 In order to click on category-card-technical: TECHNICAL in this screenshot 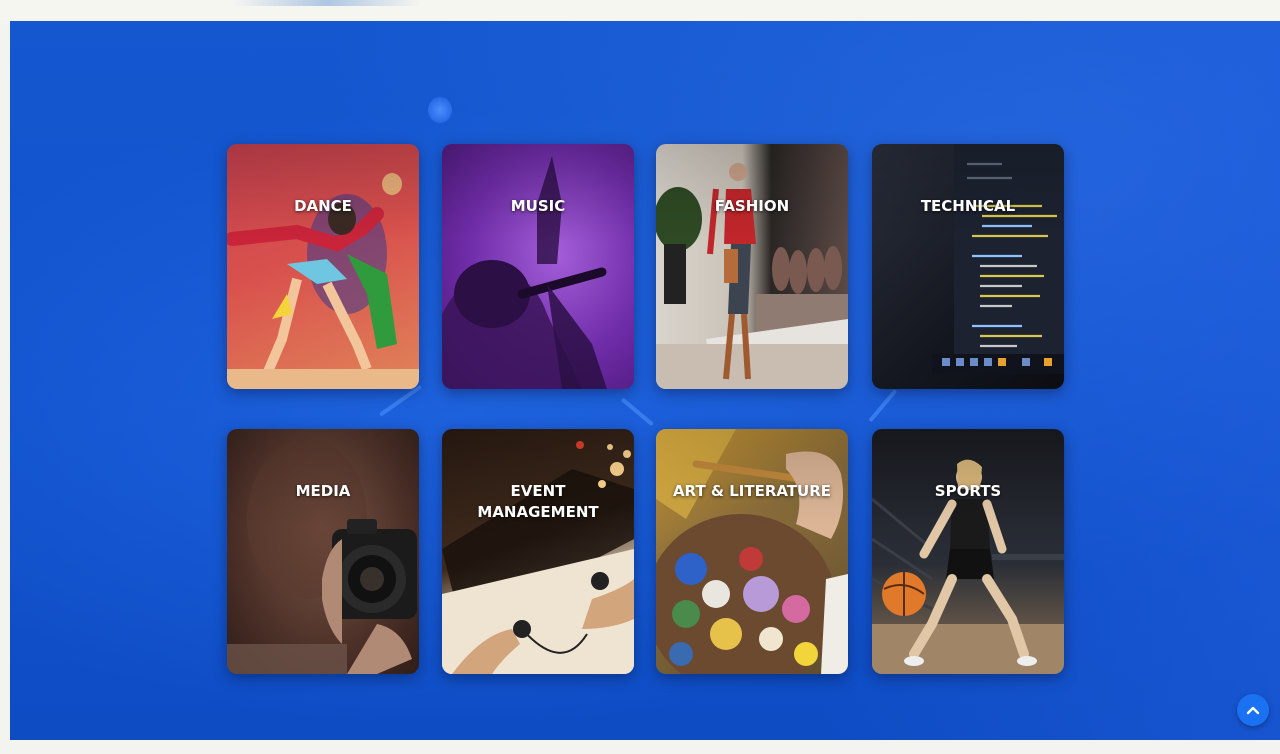, I will do `click(968, 266)`.